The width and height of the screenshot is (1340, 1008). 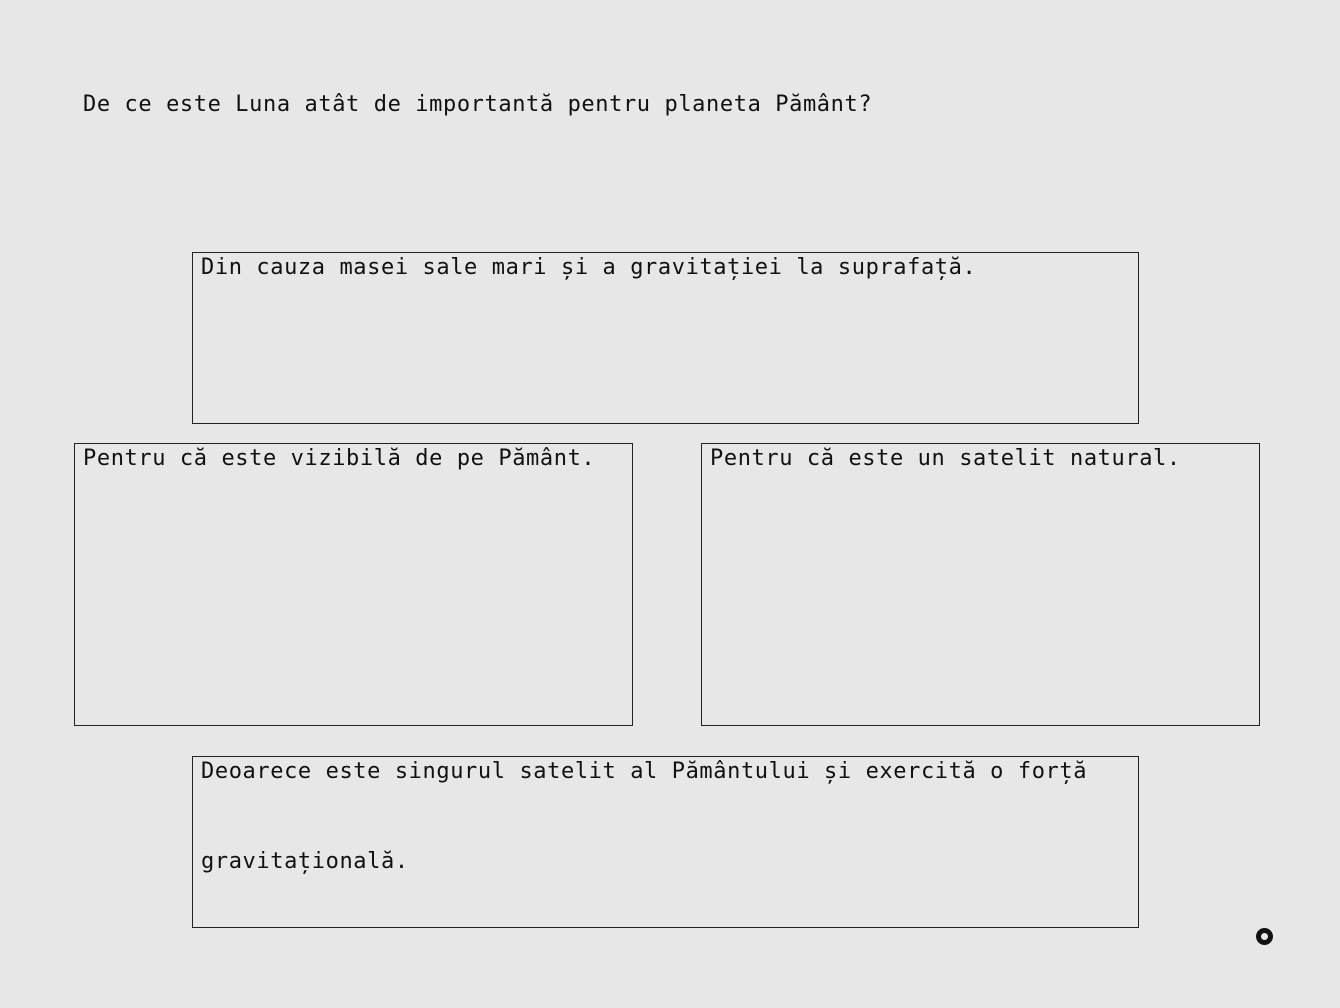 I want to click on ring-cursor-icon-center, so click(x=1264, y=936).